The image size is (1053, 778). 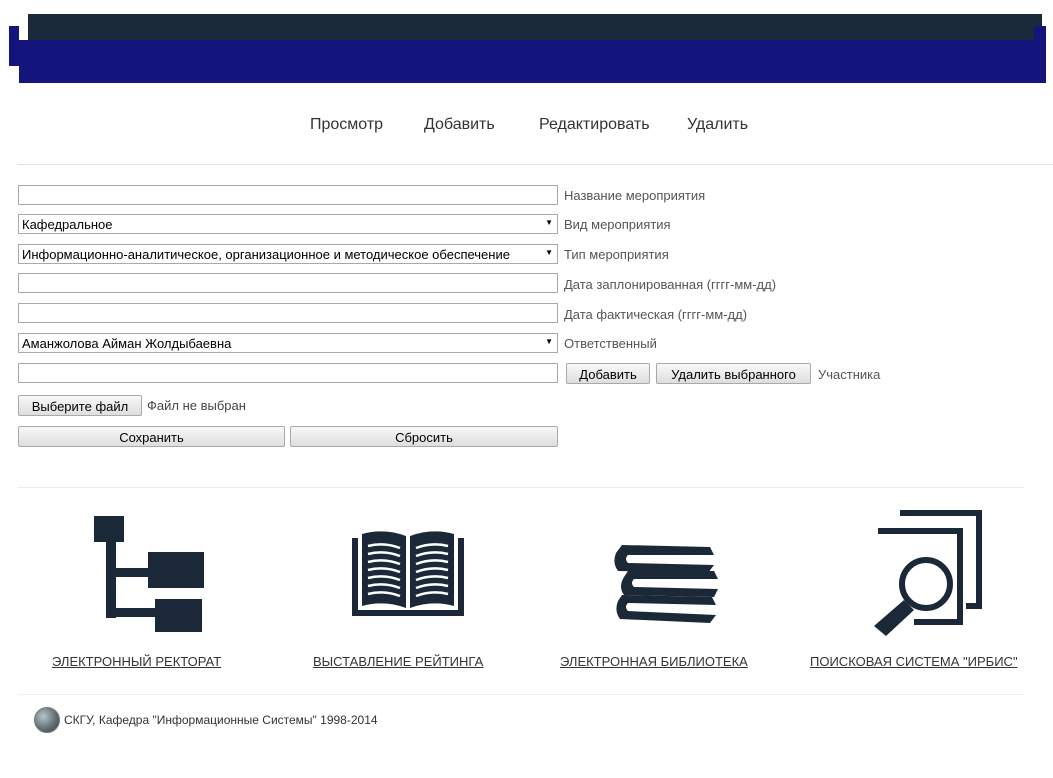 What do you see at coordinates (532, 61) in the screenshot?
I see `header-blue-bar` at bounding box center [532, 61].